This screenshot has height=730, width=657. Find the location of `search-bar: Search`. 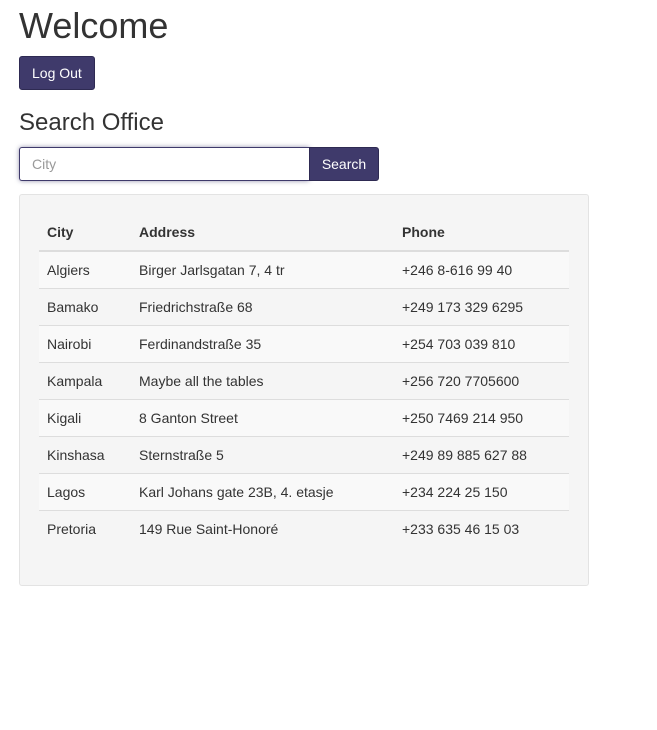

search-bar: Search is located at coordinates (199, 164).